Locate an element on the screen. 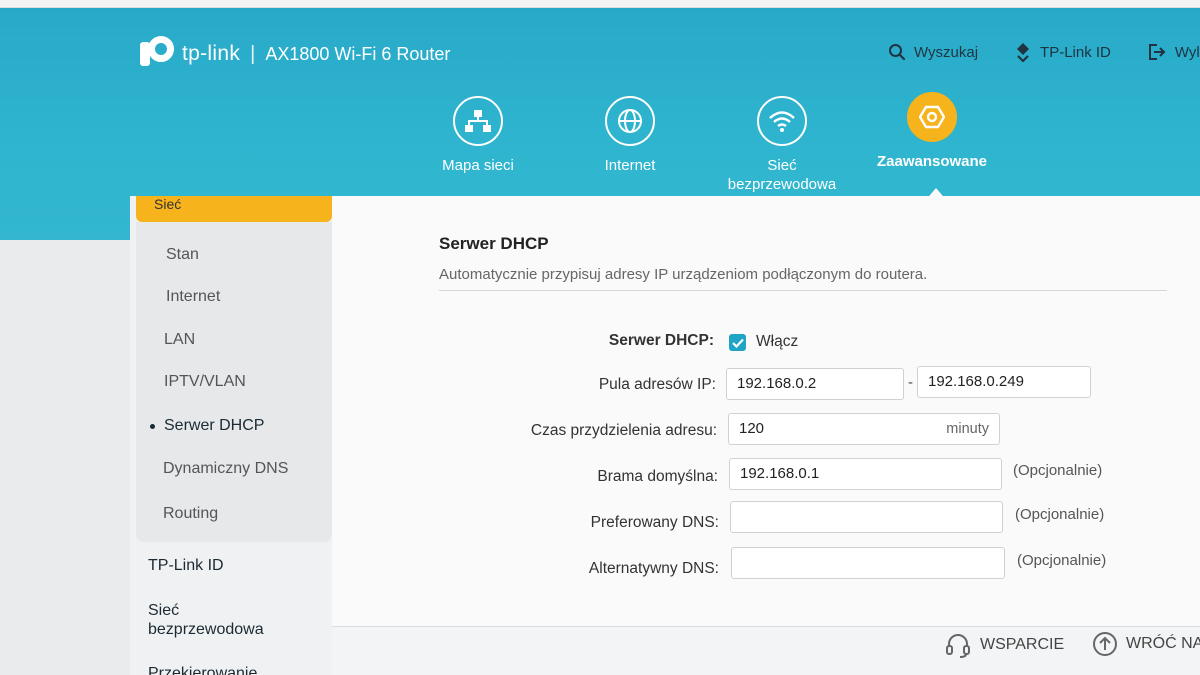 Image resolution: width=1200 pixels, height=675 pixels. search-link-label: Wyszukaj is located at coordinates (946, 52).